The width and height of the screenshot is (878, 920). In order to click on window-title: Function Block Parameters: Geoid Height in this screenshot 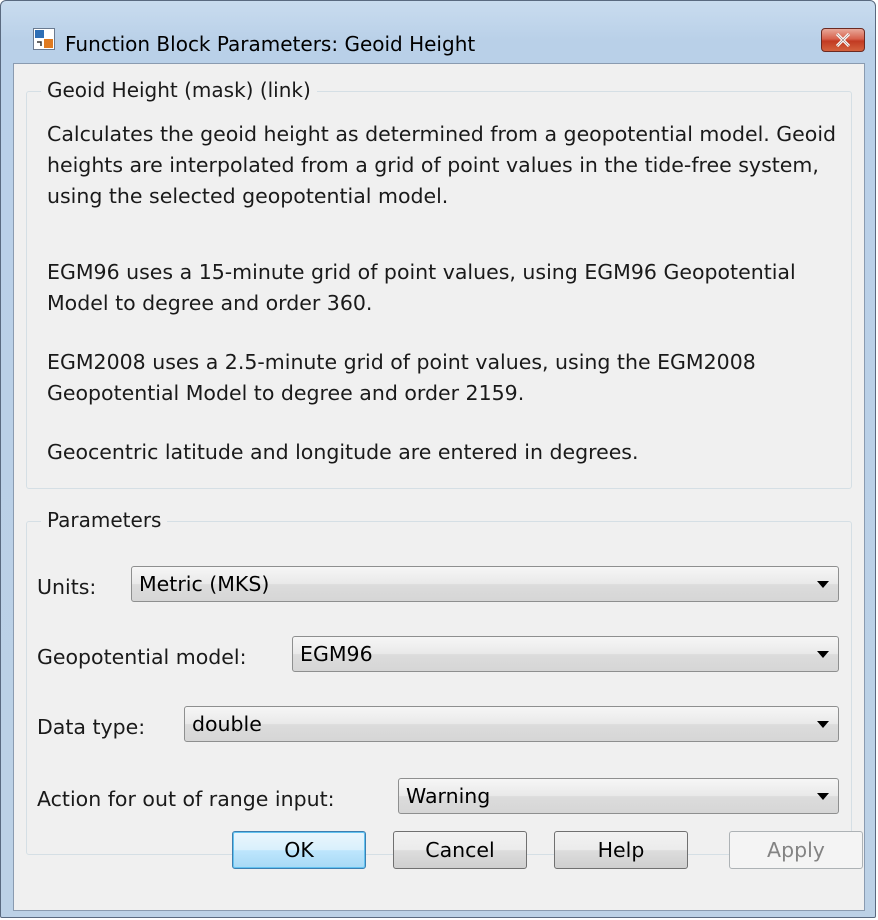, I will do `click(270, 44)`.